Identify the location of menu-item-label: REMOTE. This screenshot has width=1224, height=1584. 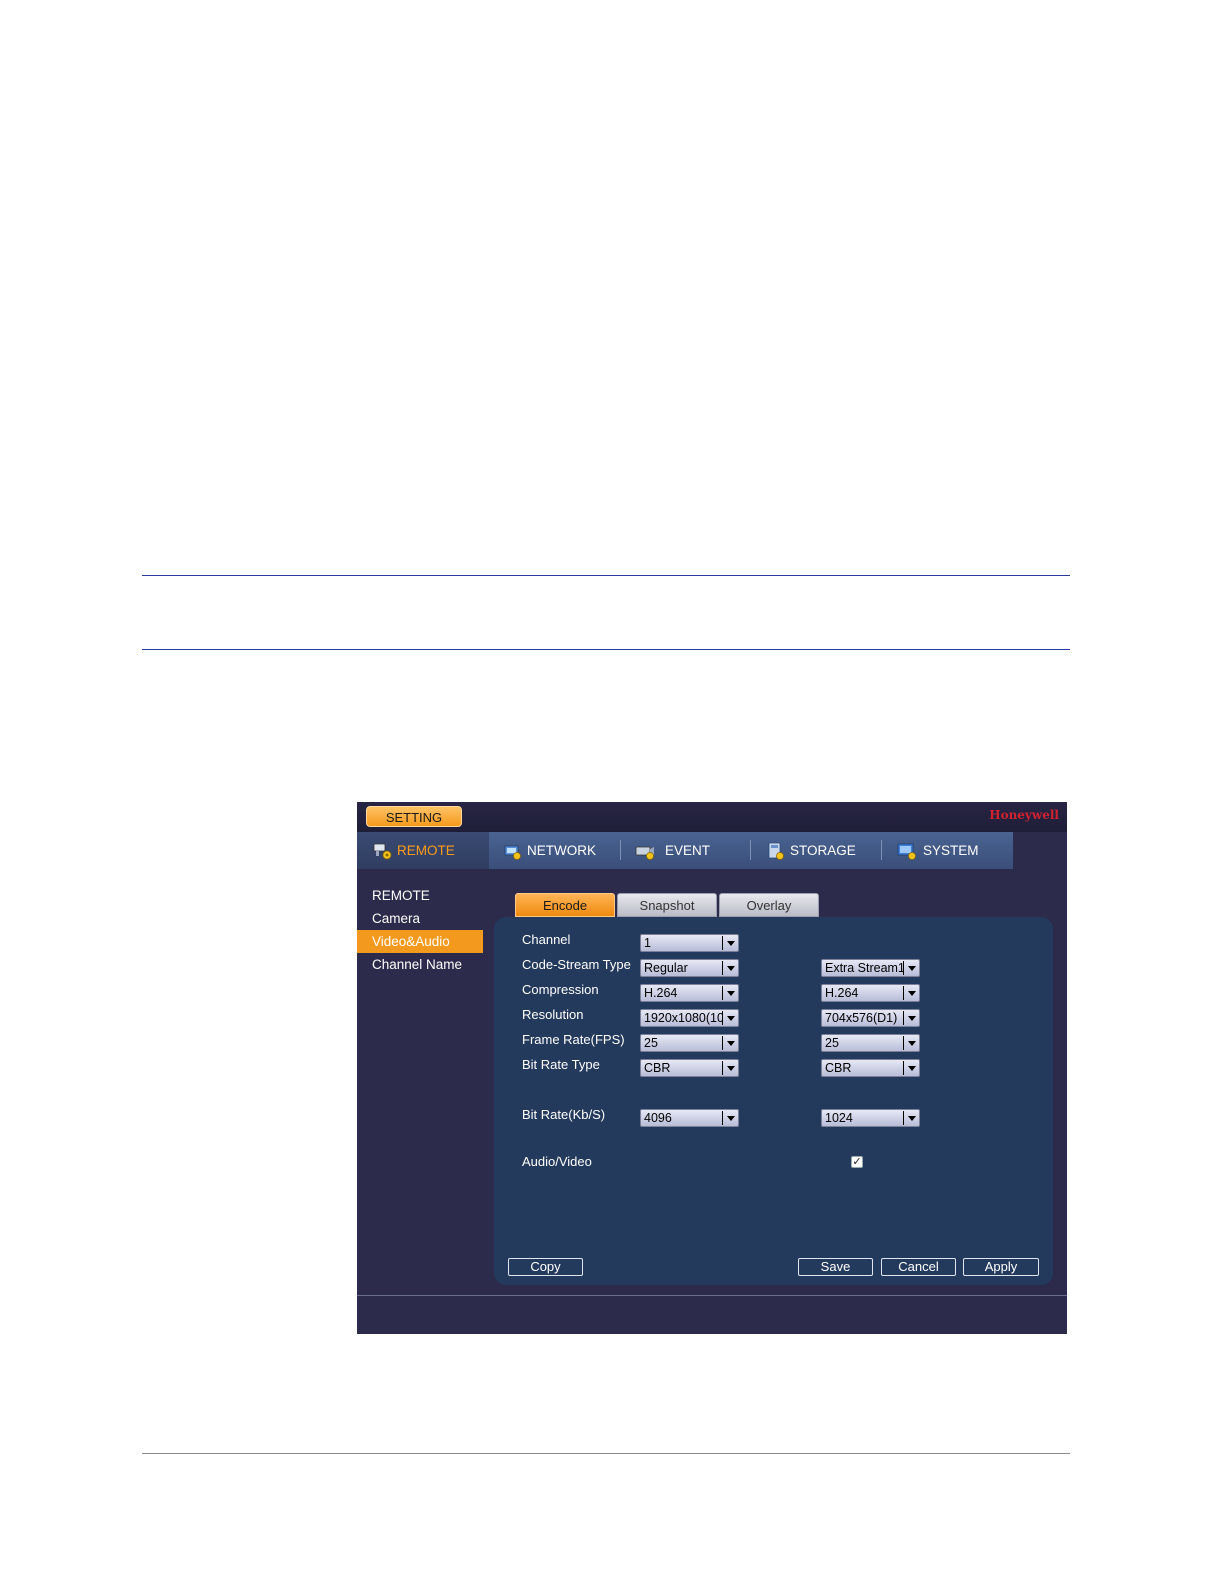
(426, 850).